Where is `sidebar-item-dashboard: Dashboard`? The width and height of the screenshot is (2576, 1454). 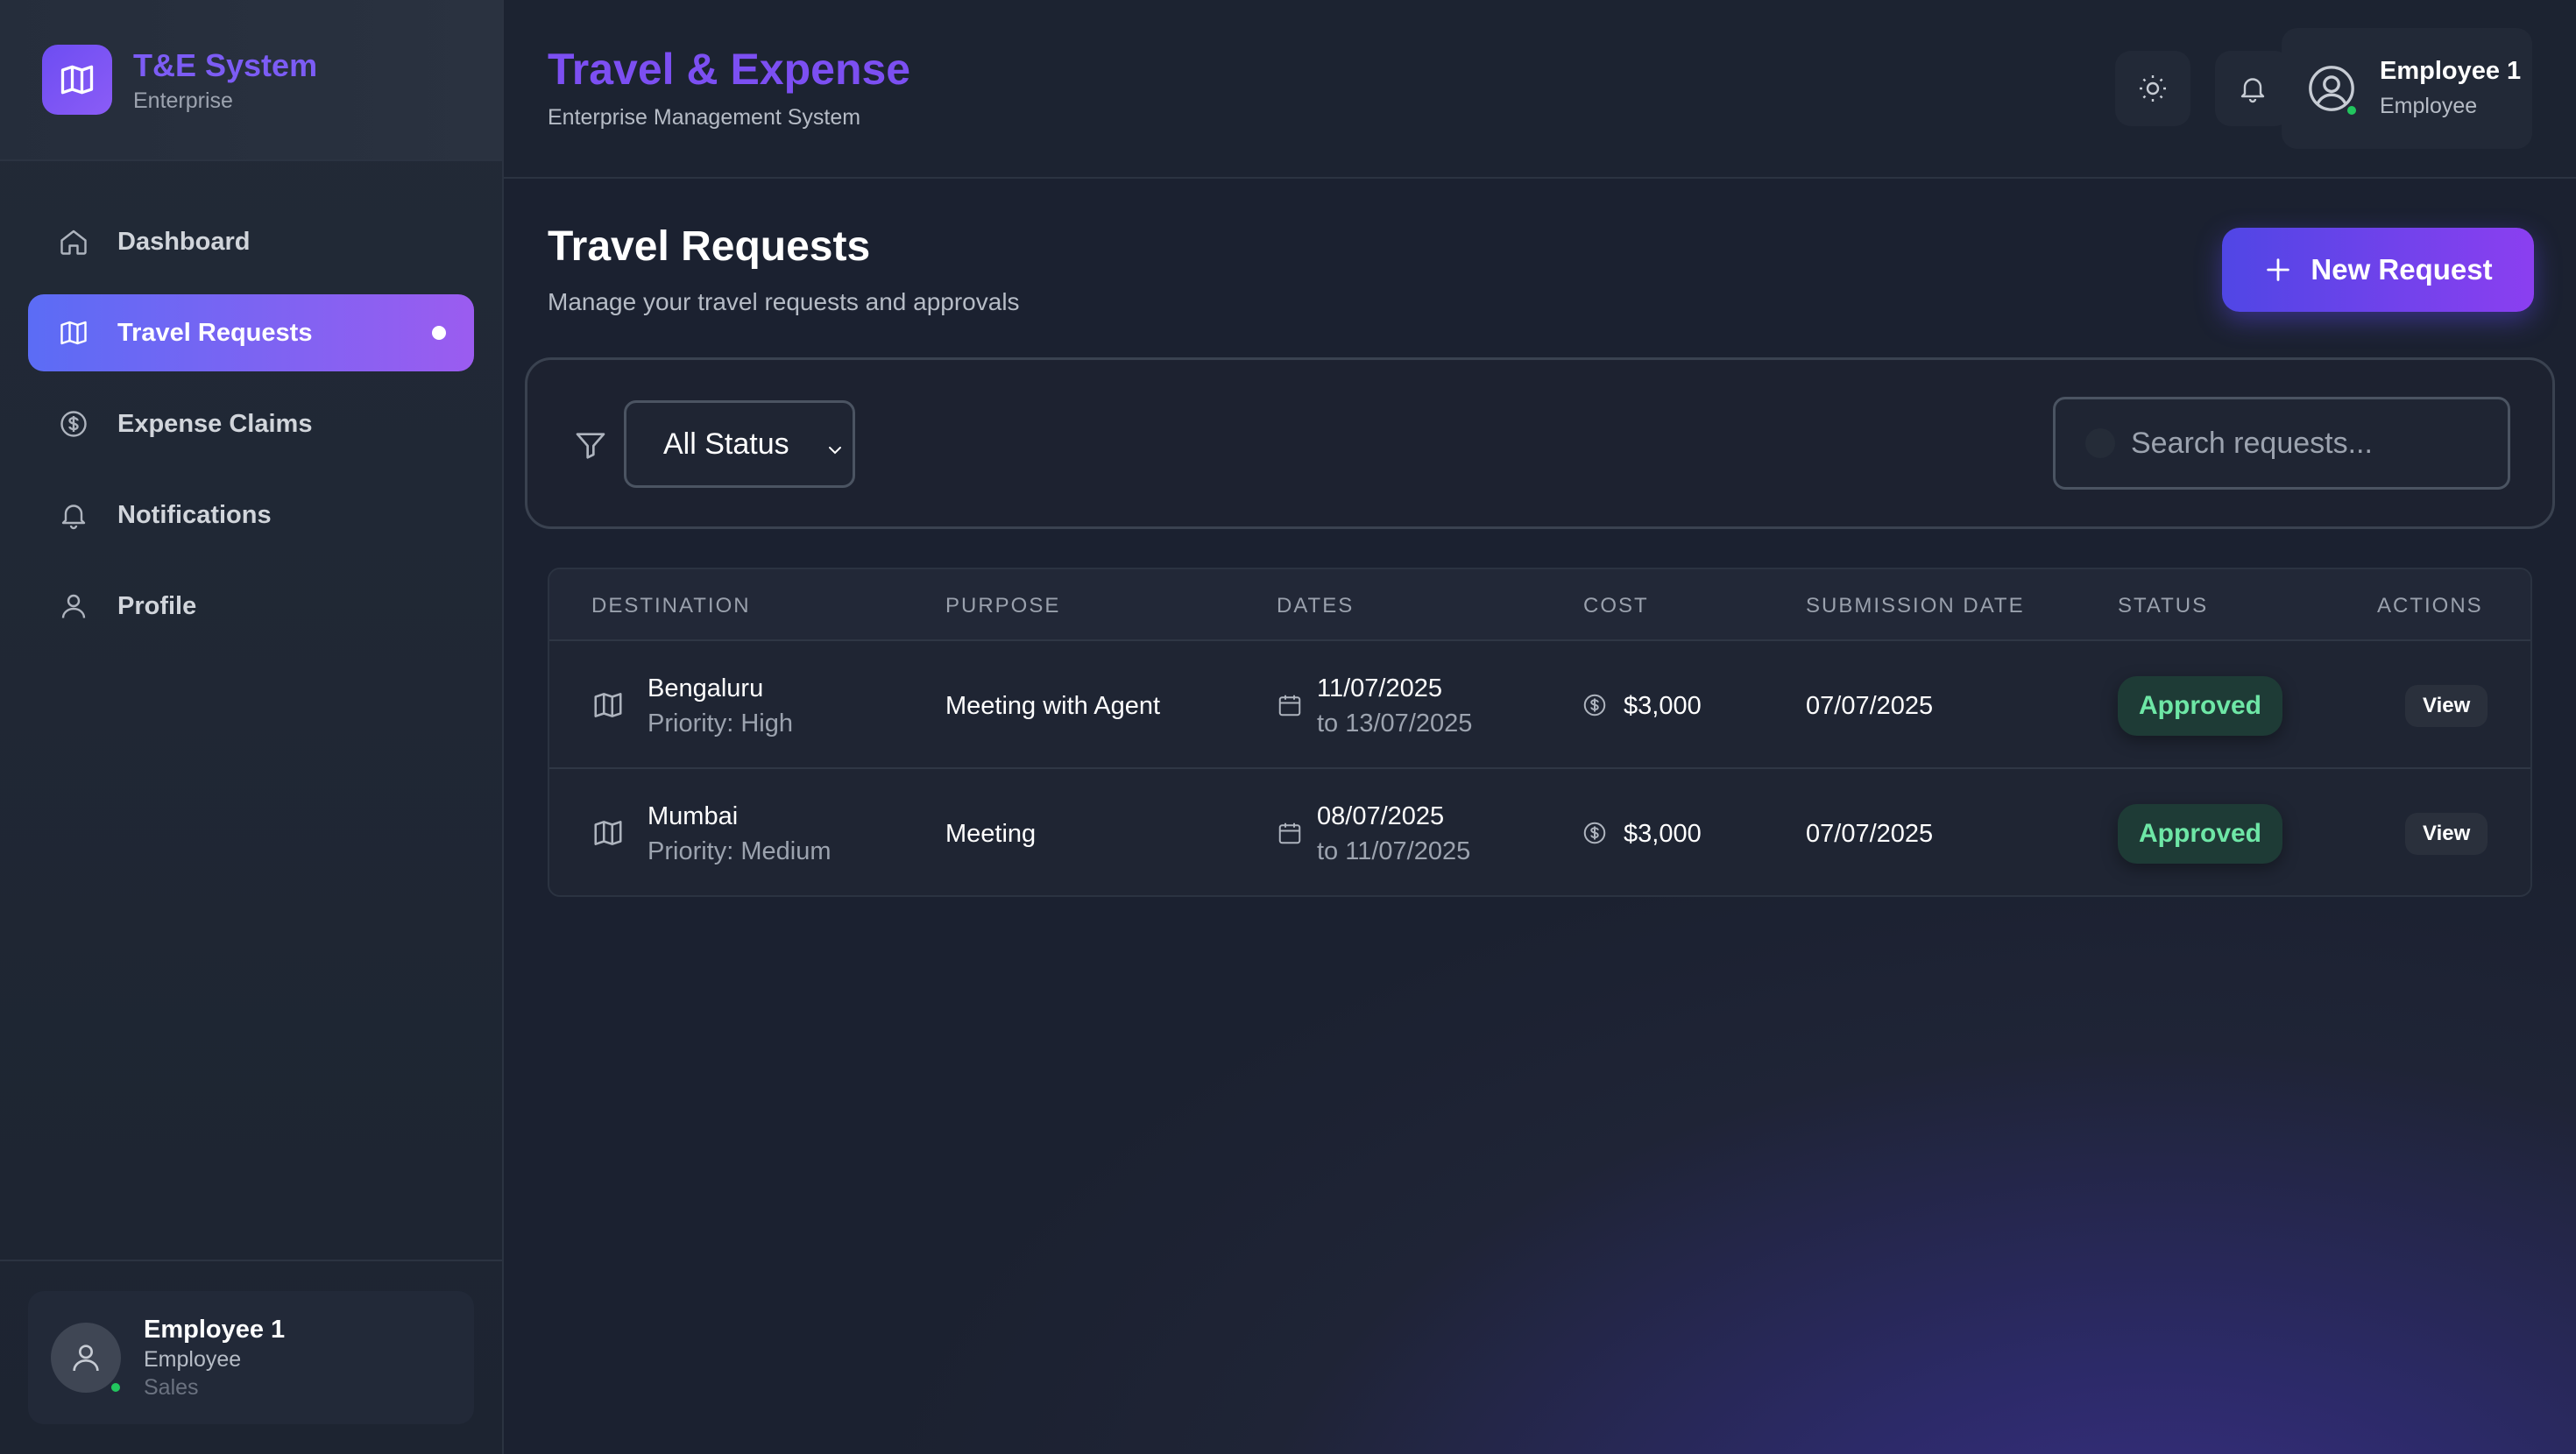 sidebar-item-dashboard: Dashboard is located at coordinates (251, 241).